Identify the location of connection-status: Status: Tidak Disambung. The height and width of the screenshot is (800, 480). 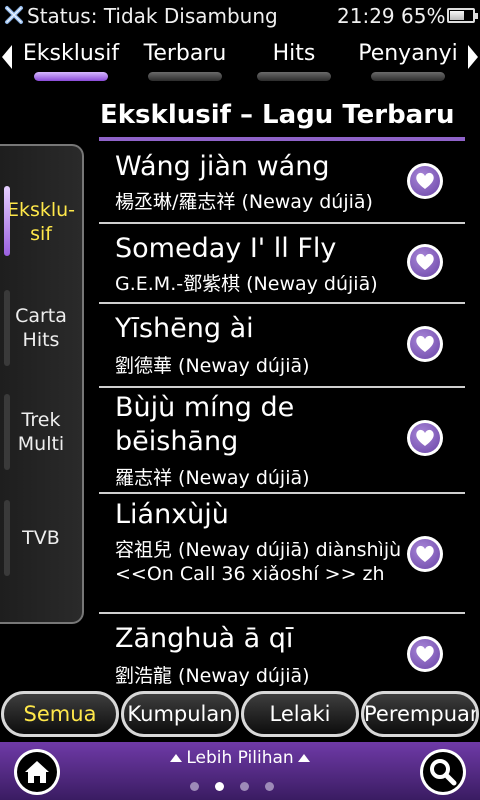
(152, 16).